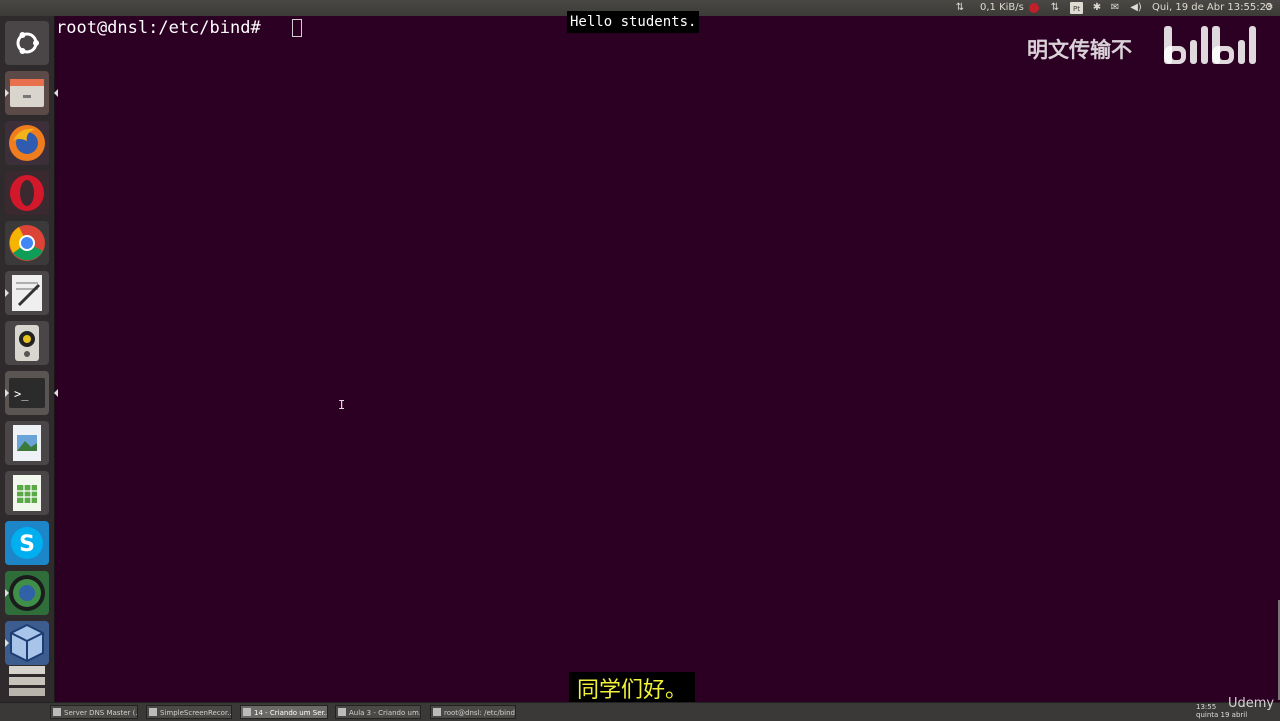 This screenshot has height=721, width=1280. I want to click on workspace-icon, so click(27, 681).